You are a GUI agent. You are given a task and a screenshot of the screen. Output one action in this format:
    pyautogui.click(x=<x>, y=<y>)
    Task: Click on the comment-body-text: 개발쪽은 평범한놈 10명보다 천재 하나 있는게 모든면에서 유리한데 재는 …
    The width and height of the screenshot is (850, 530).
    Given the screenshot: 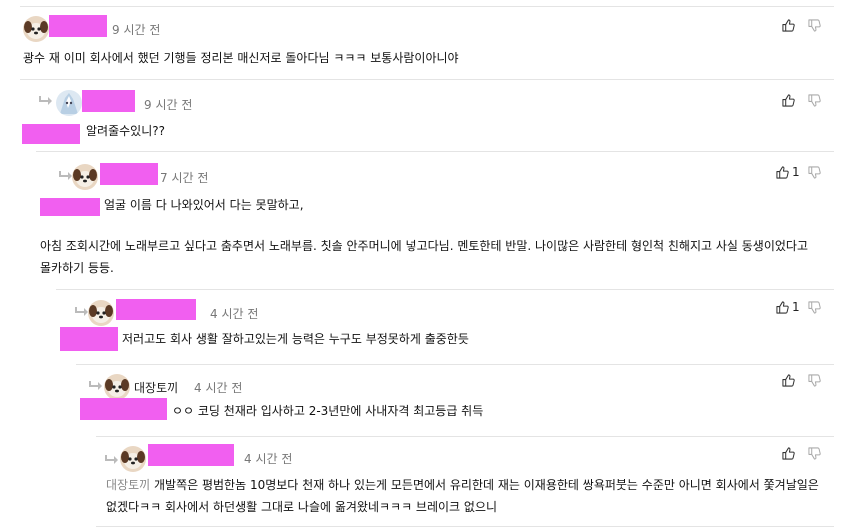 What is the action you would take?
    pyautogui.click(x=462, y=496)
    